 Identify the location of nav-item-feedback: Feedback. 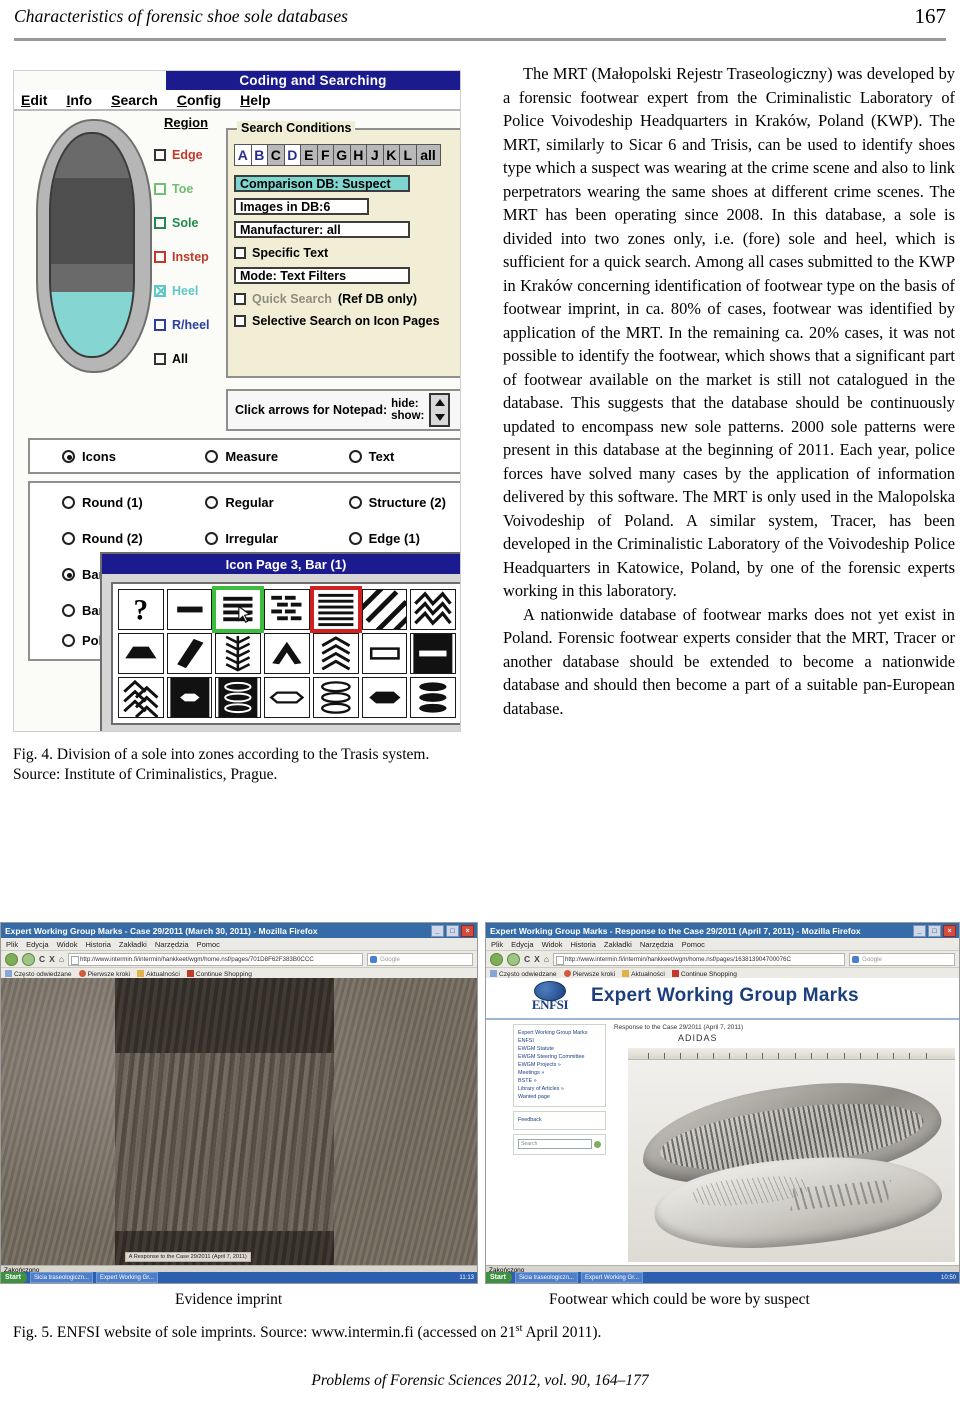
(559, 1120).